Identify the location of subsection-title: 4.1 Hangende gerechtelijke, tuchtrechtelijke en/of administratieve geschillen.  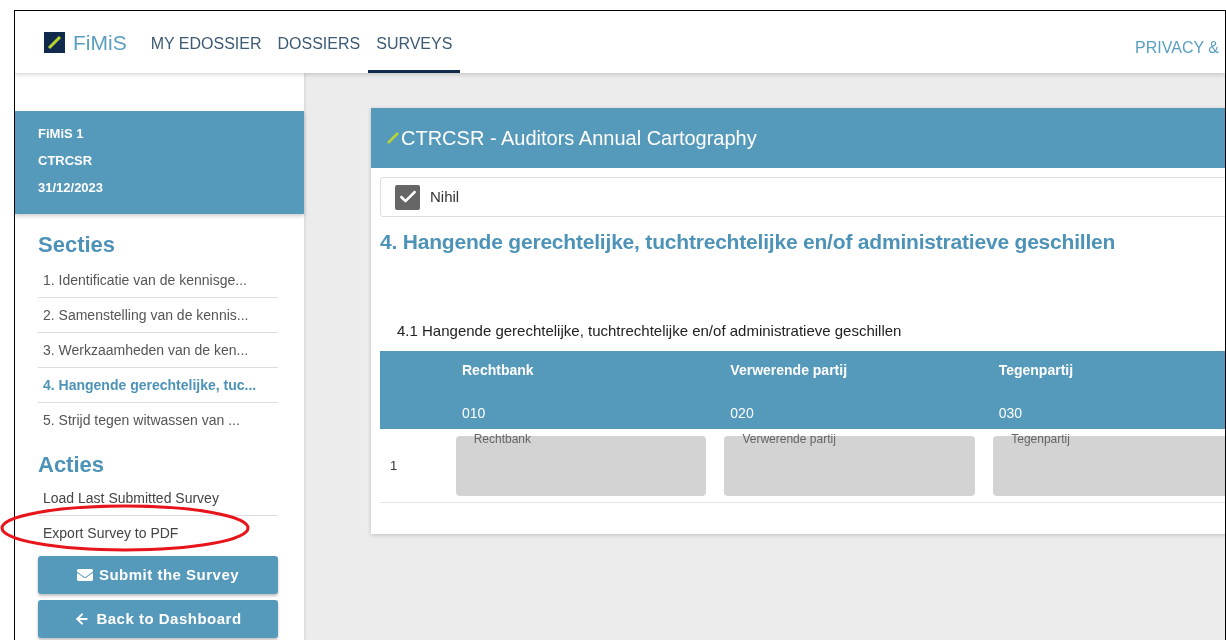
(649, 330).